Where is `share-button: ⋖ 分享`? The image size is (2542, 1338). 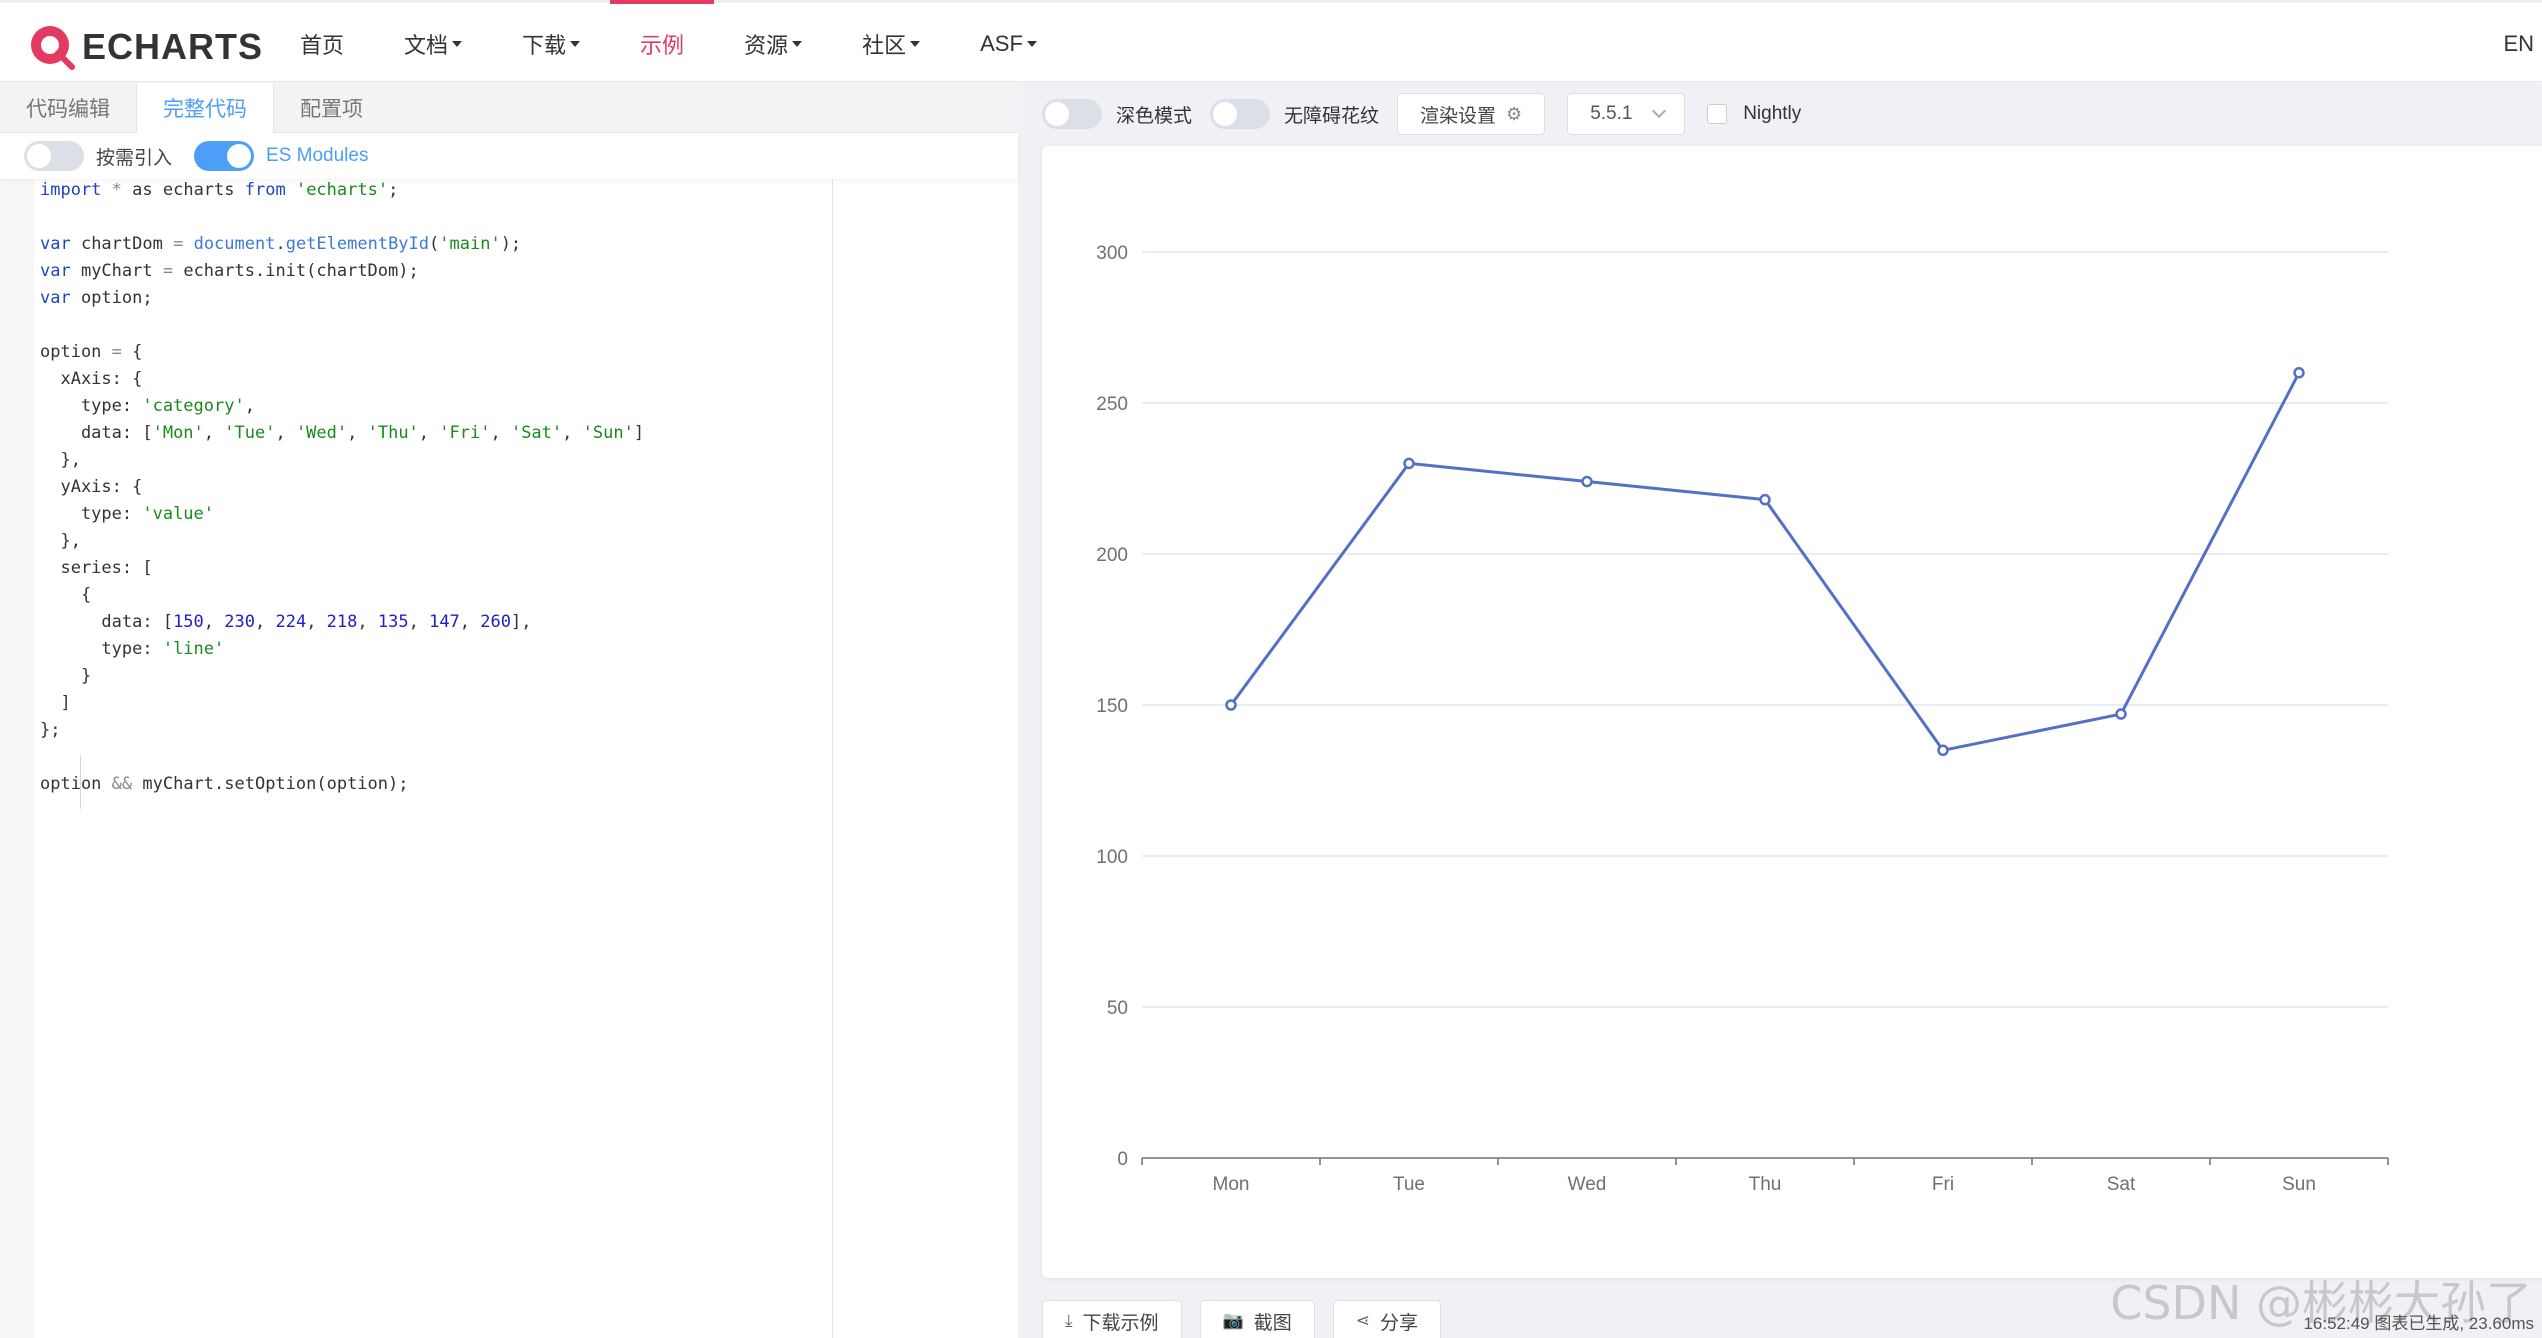
share-button: ⋖ 分享 is located at coordinates (1386, 1319).